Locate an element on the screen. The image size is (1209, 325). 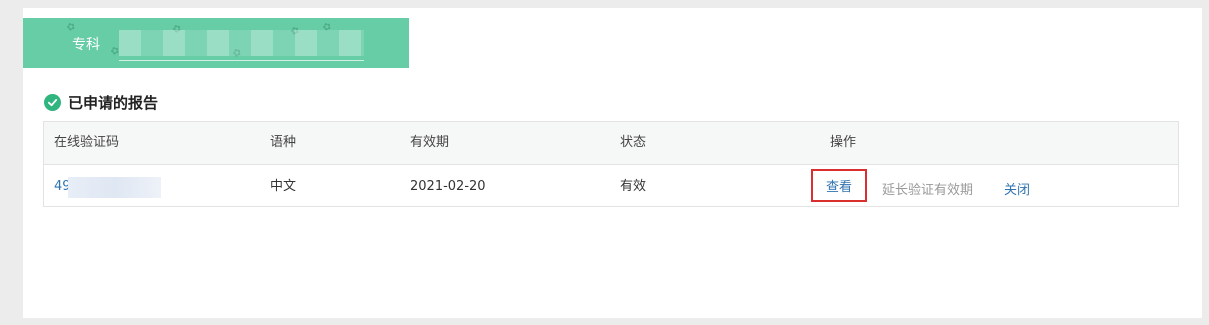
header-language: 语种 is located at coordinates (283, 142).